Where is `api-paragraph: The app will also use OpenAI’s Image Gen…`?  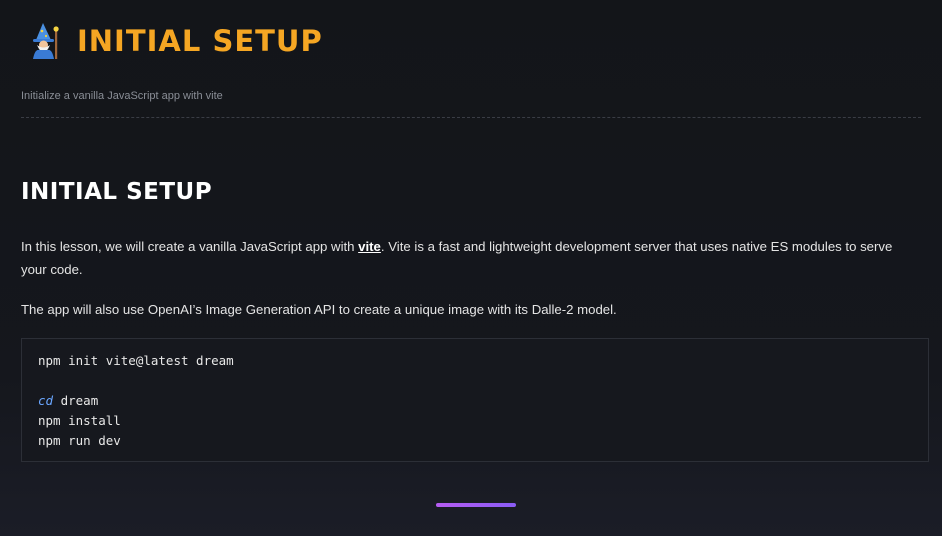
api-paragraph: The app will also use OpenAI’s Image Gen… is located at coordinates (319, 309).